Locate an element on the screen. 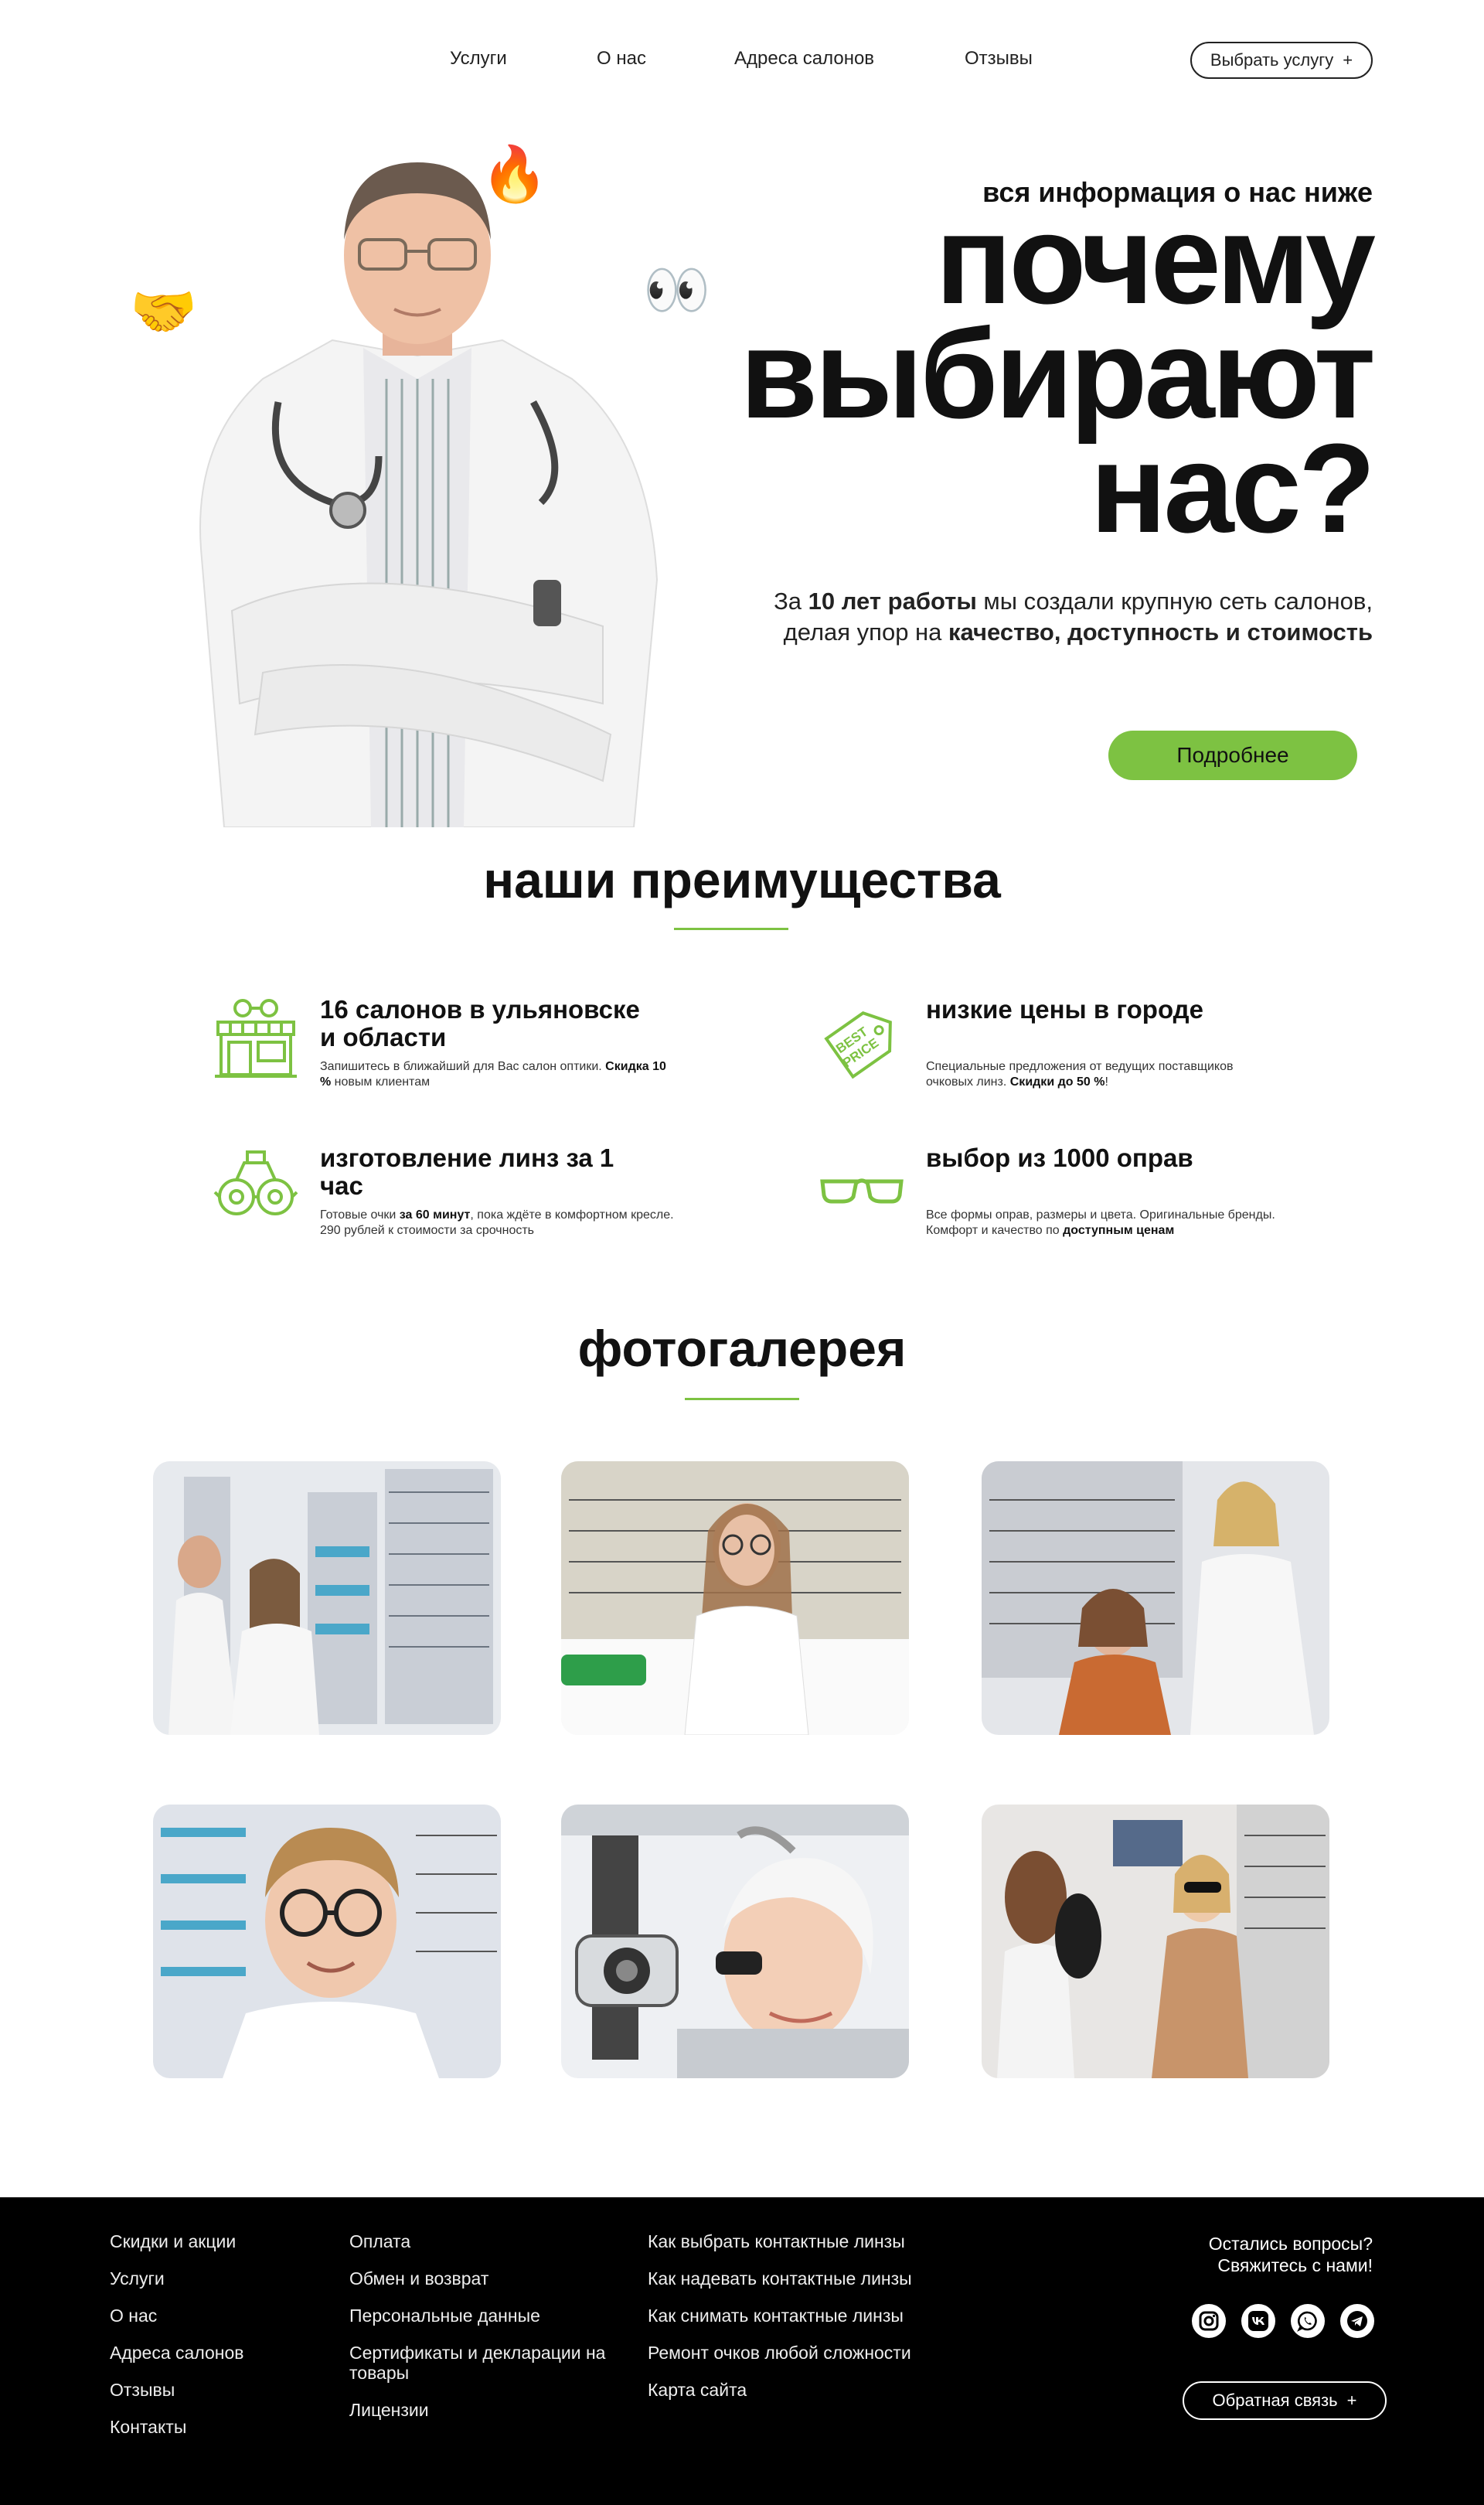 This screenshot has width=1484, height=2505. footer-link-licenses: Лицензии is located at coordinates (480, 2410).